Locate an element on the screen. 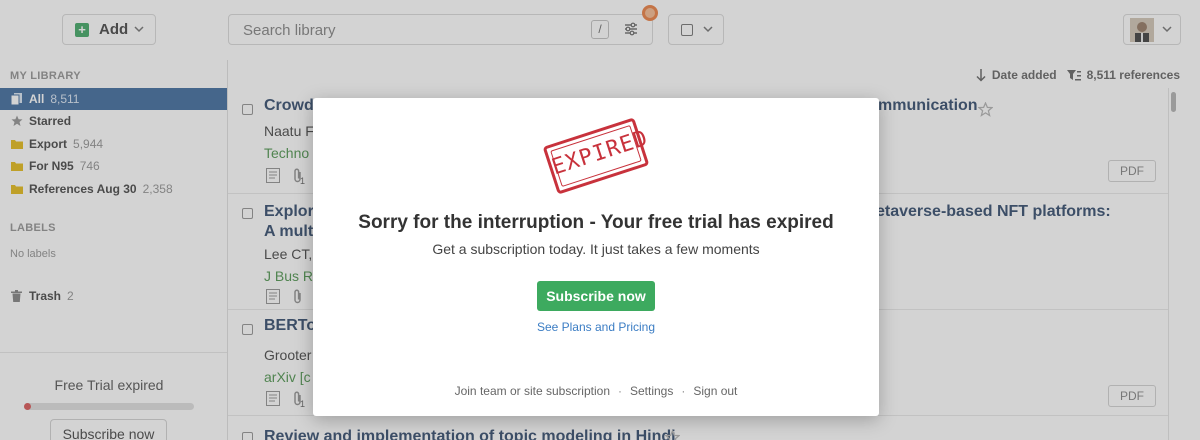 This screenshot has height=440, width=1200. subscribe-now-button: Subscribe now is located at coordinates (596, 296).